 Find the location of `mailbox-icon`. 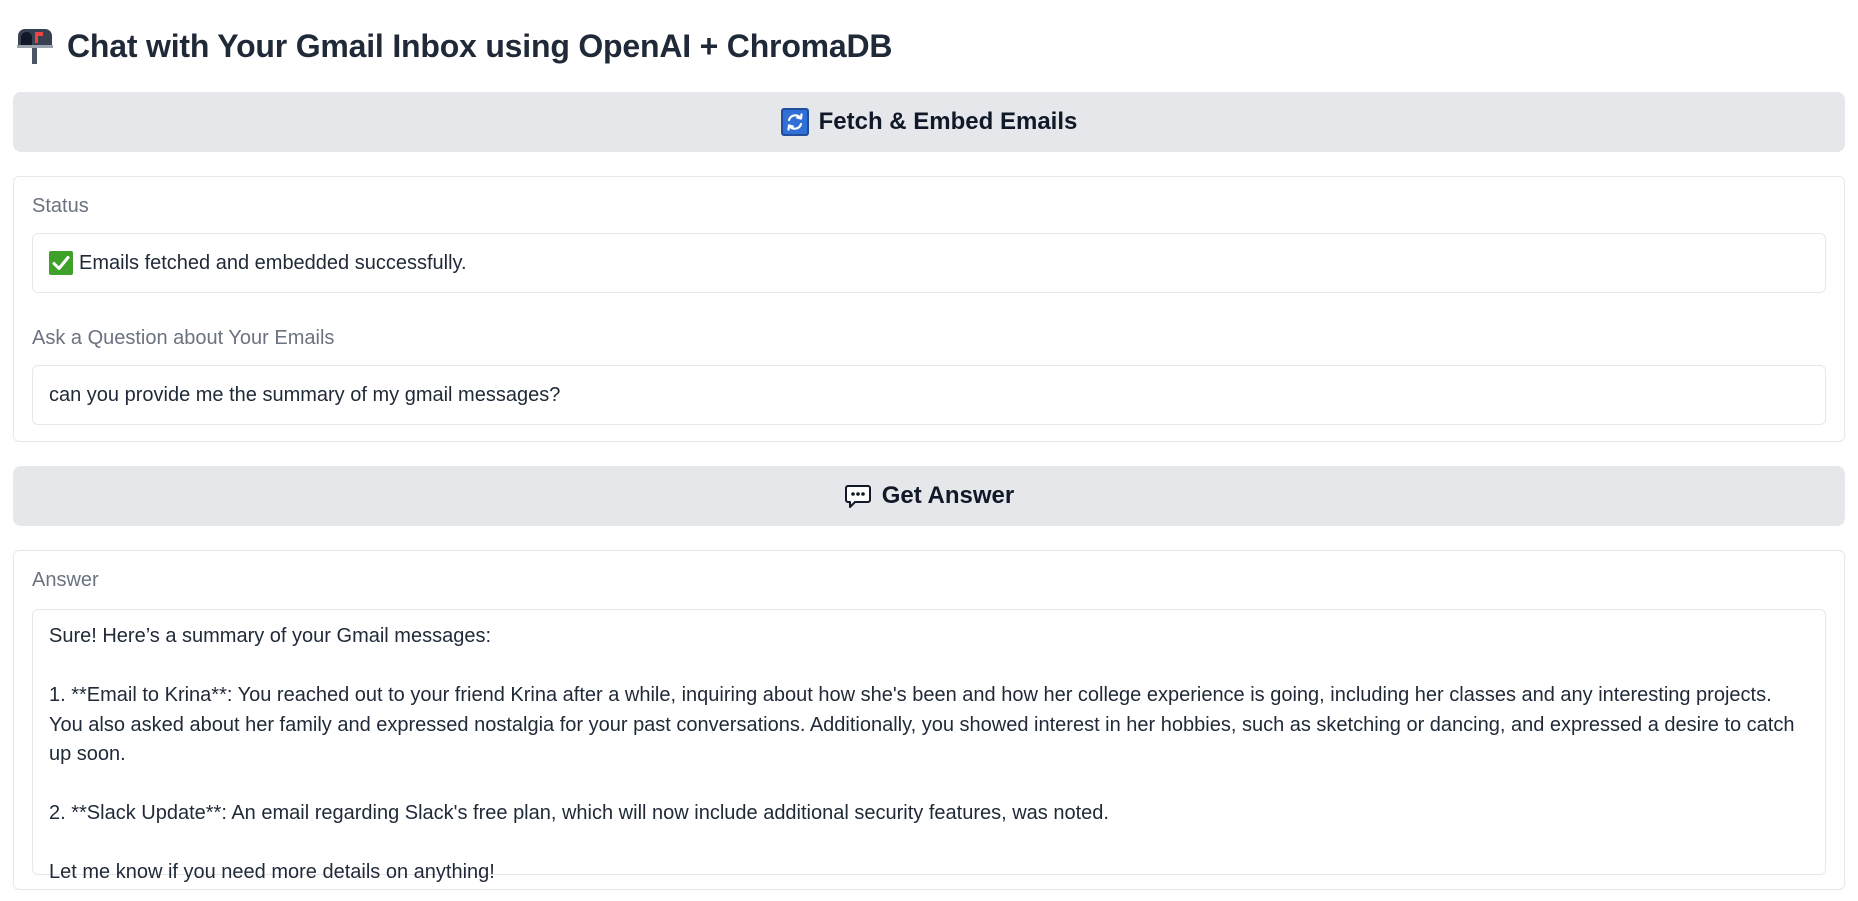

mailbox-icon is located at coordinates (35, 46).